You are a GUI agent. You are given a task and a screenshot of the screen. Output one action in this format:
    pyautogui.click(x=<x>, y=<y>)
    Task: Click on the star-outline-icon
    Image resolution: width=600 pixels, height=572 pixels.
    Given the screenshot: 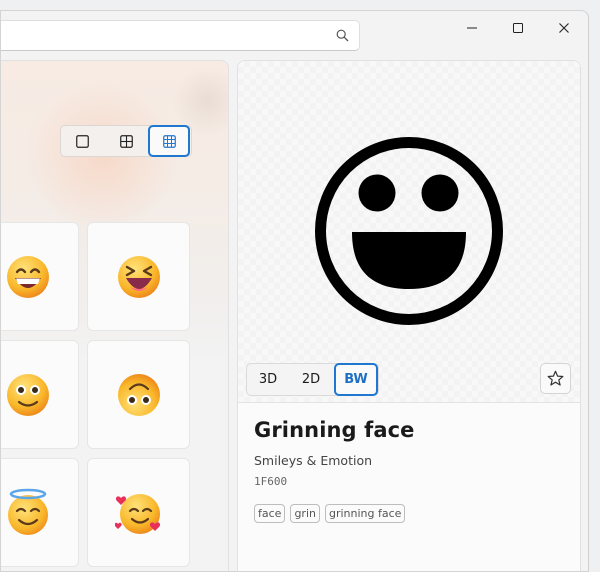 What is the action you would take?
    pyautogui.click(x=555, y=378)
    